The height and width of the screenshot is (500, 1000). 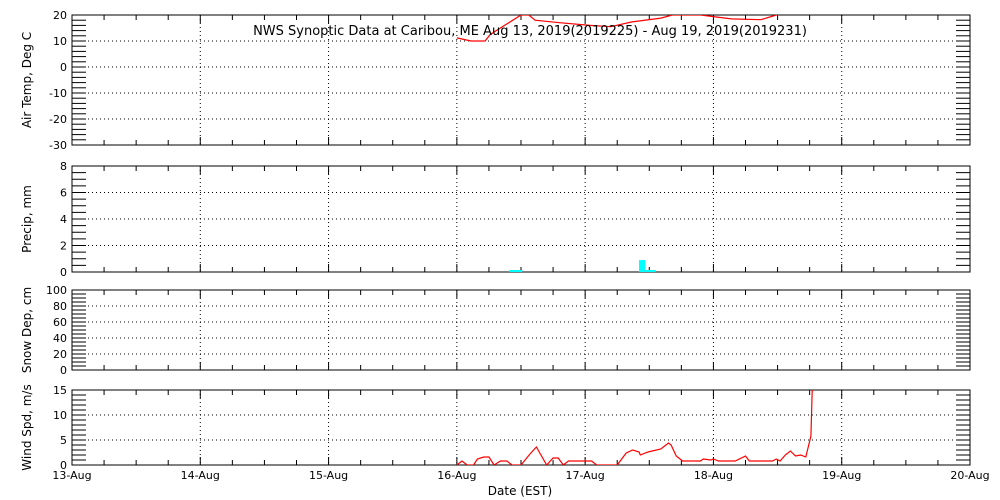 I want to click on y-axis-label: Air Temp, Deg C, so click(x=27, y=80).